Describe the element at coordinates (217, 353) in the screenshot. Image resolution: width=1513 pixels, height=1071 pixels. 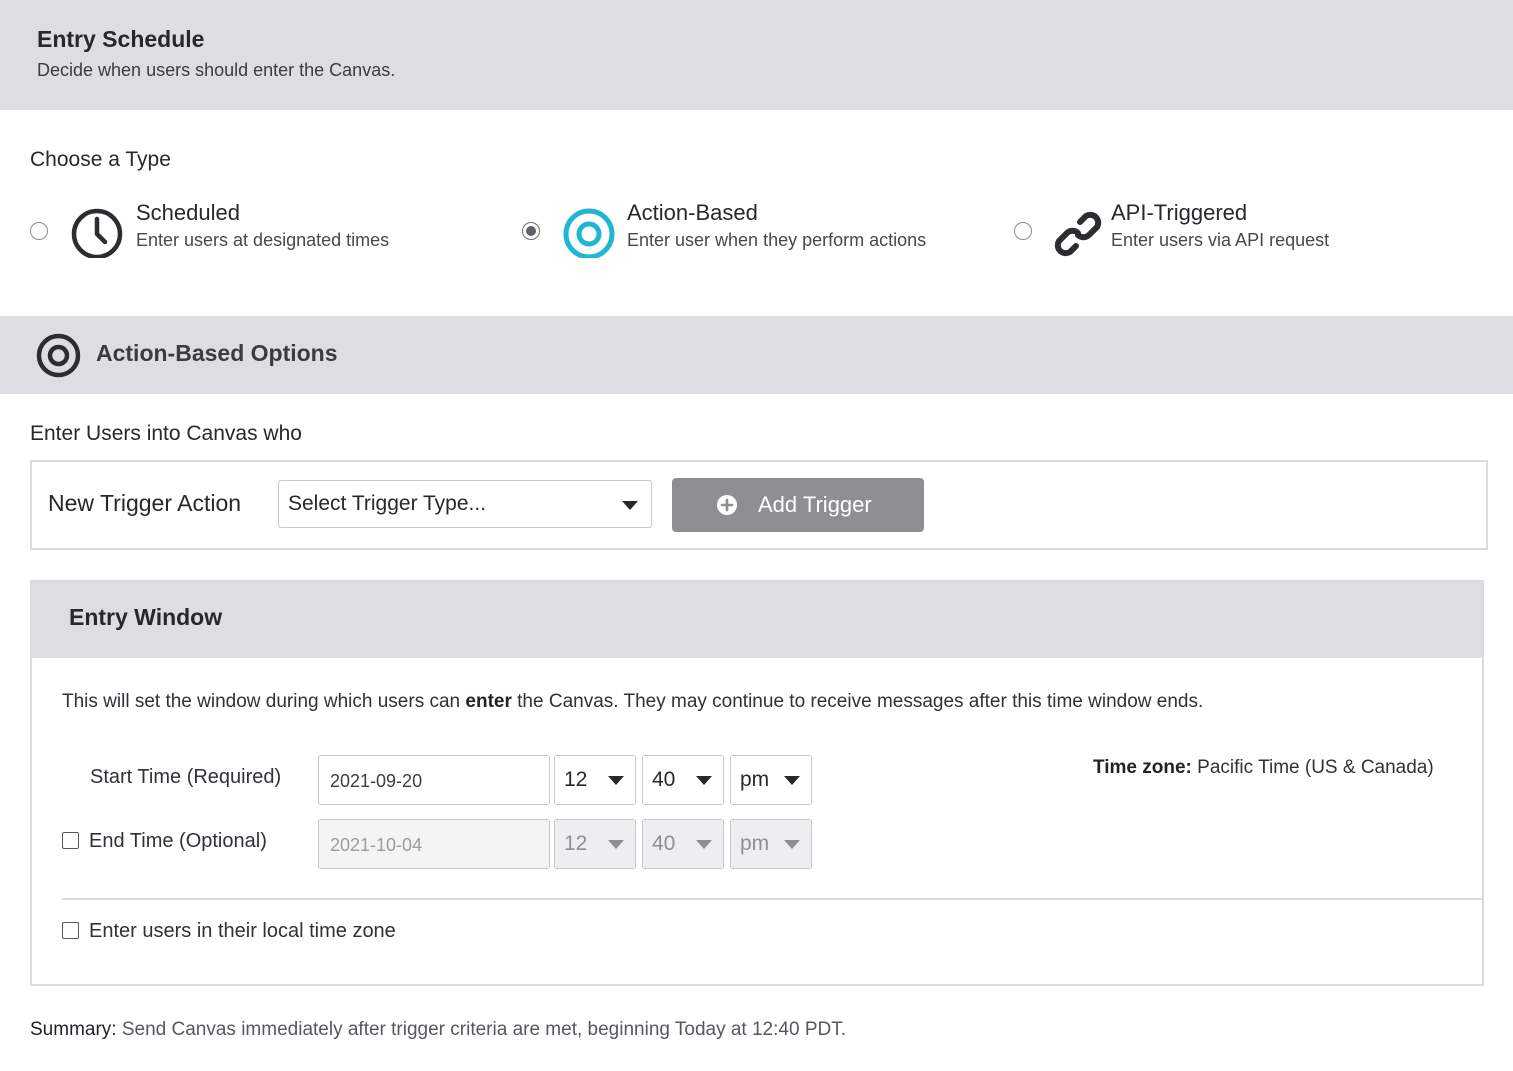
I see `action-based-options-title: Action-Based Options` at that location.